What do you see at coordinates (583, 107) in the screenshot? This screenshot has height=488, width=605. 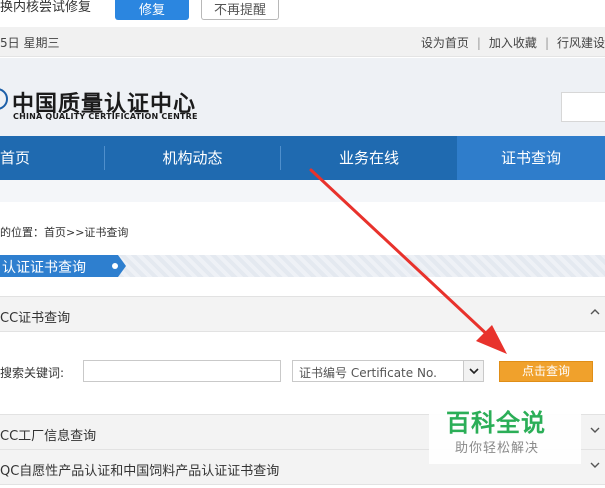 I see `header-search-input` at bounding box center [583, 107].